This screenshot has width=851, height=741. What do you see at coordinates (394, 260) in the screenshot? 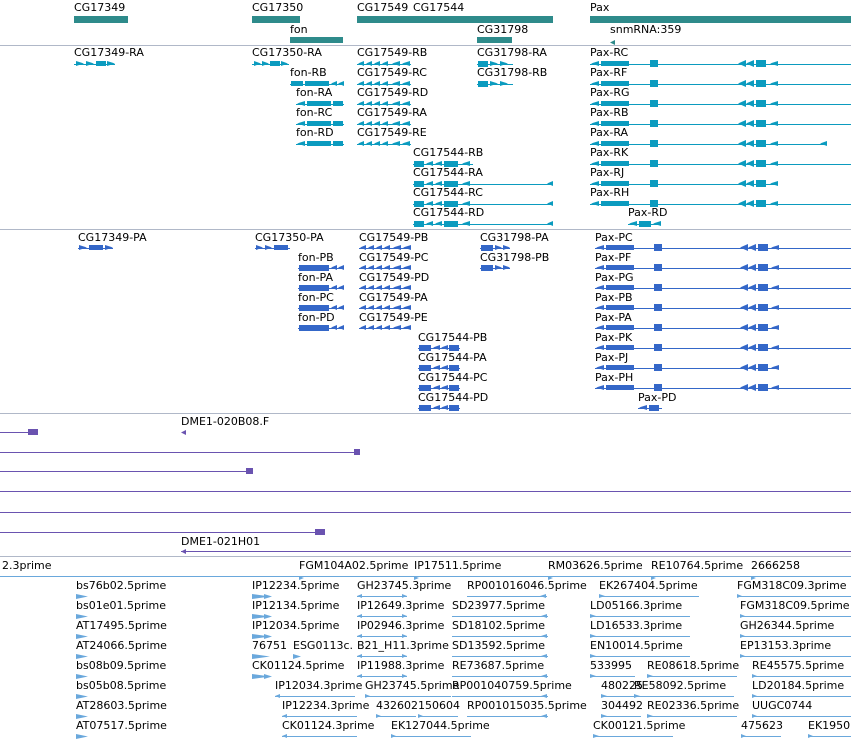
I see `feature-proteins: CG17549-PC` at bounding box center [394, 260].